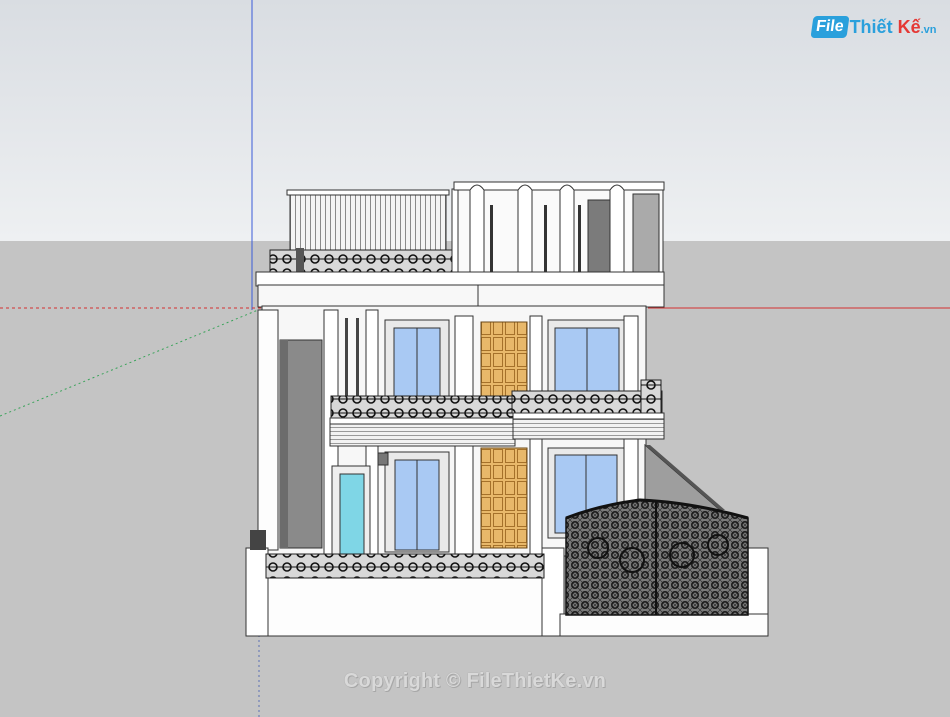  I want to click on roof-slat-wall, so click(368, 222).